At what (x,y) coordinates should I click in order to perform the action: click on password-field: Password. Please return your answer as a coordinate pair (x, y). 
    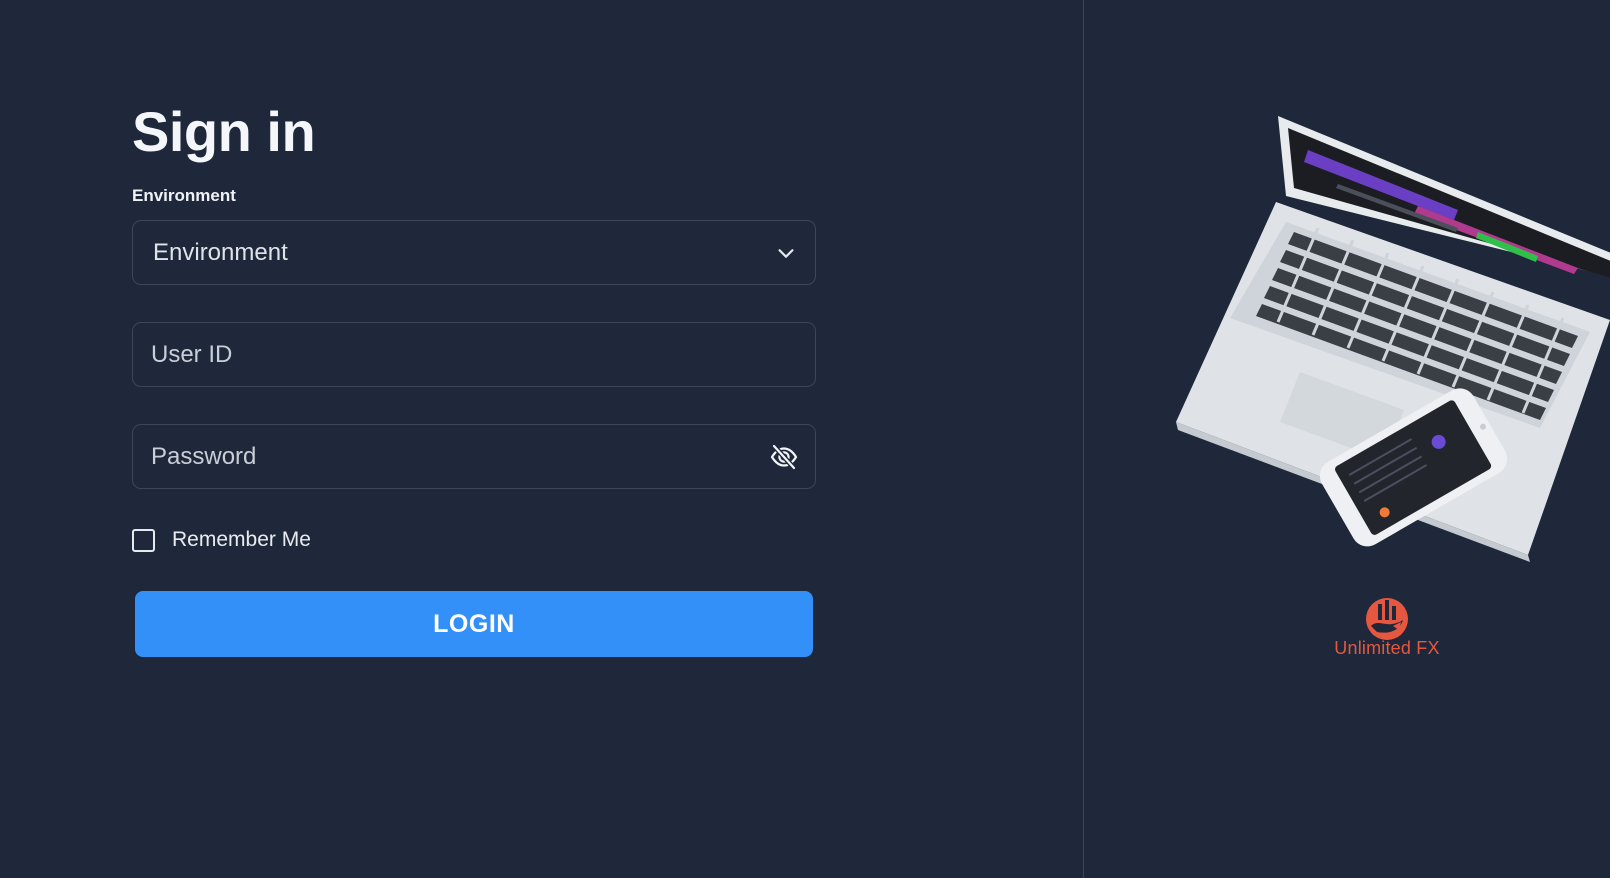
    Looking at the image, I should click on (474, 456).